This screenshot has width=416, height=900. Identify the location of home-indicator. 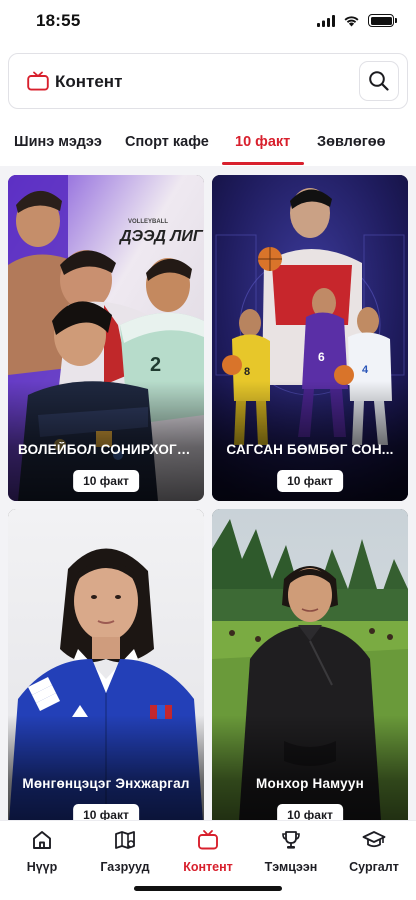
(208, 888).